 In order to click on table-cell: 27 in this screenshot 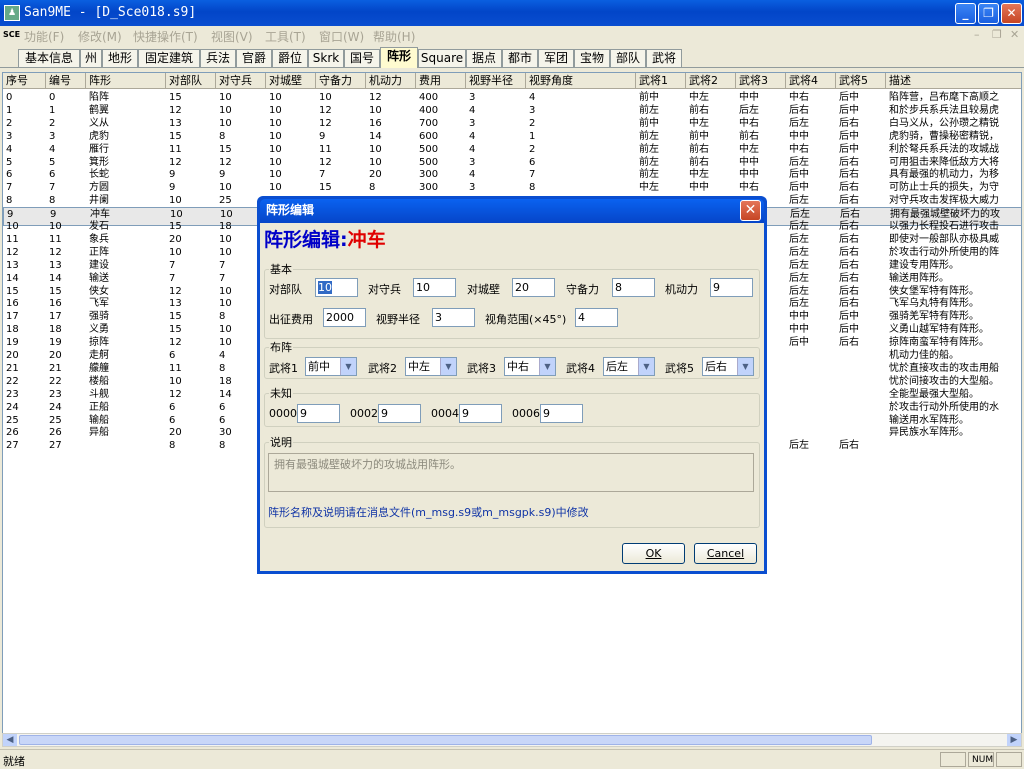, I will do `click(55, 446)`.